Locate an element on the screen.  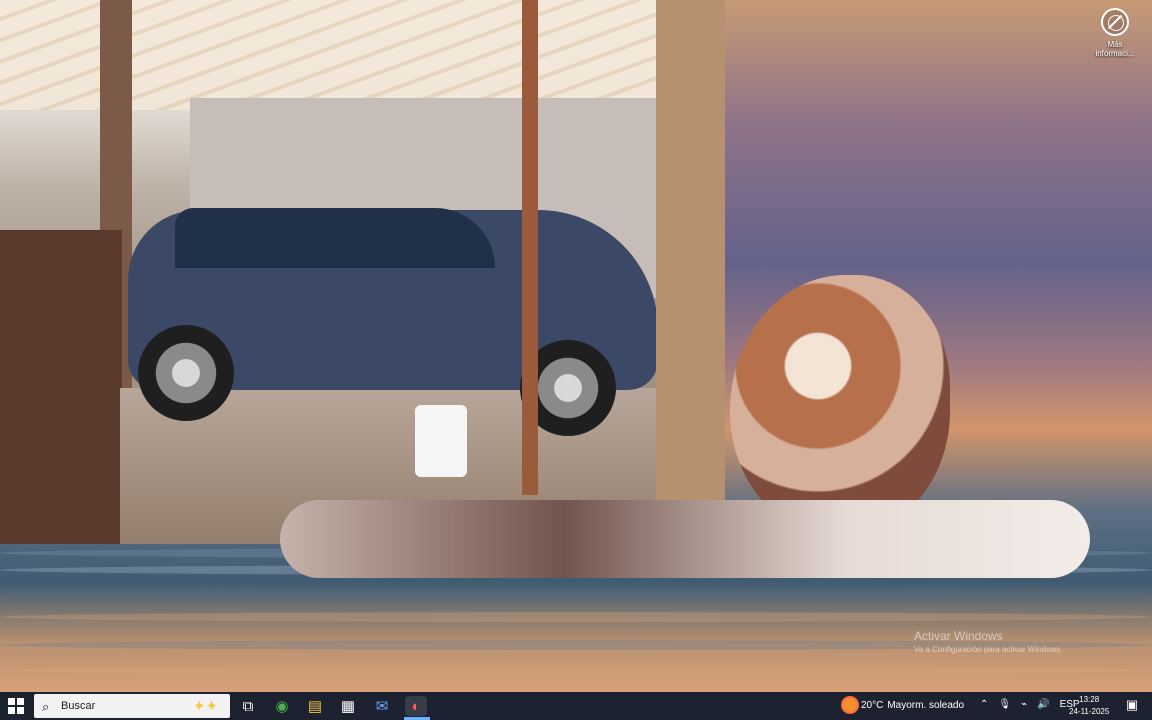
start-button is located at coordinates (16, 706).